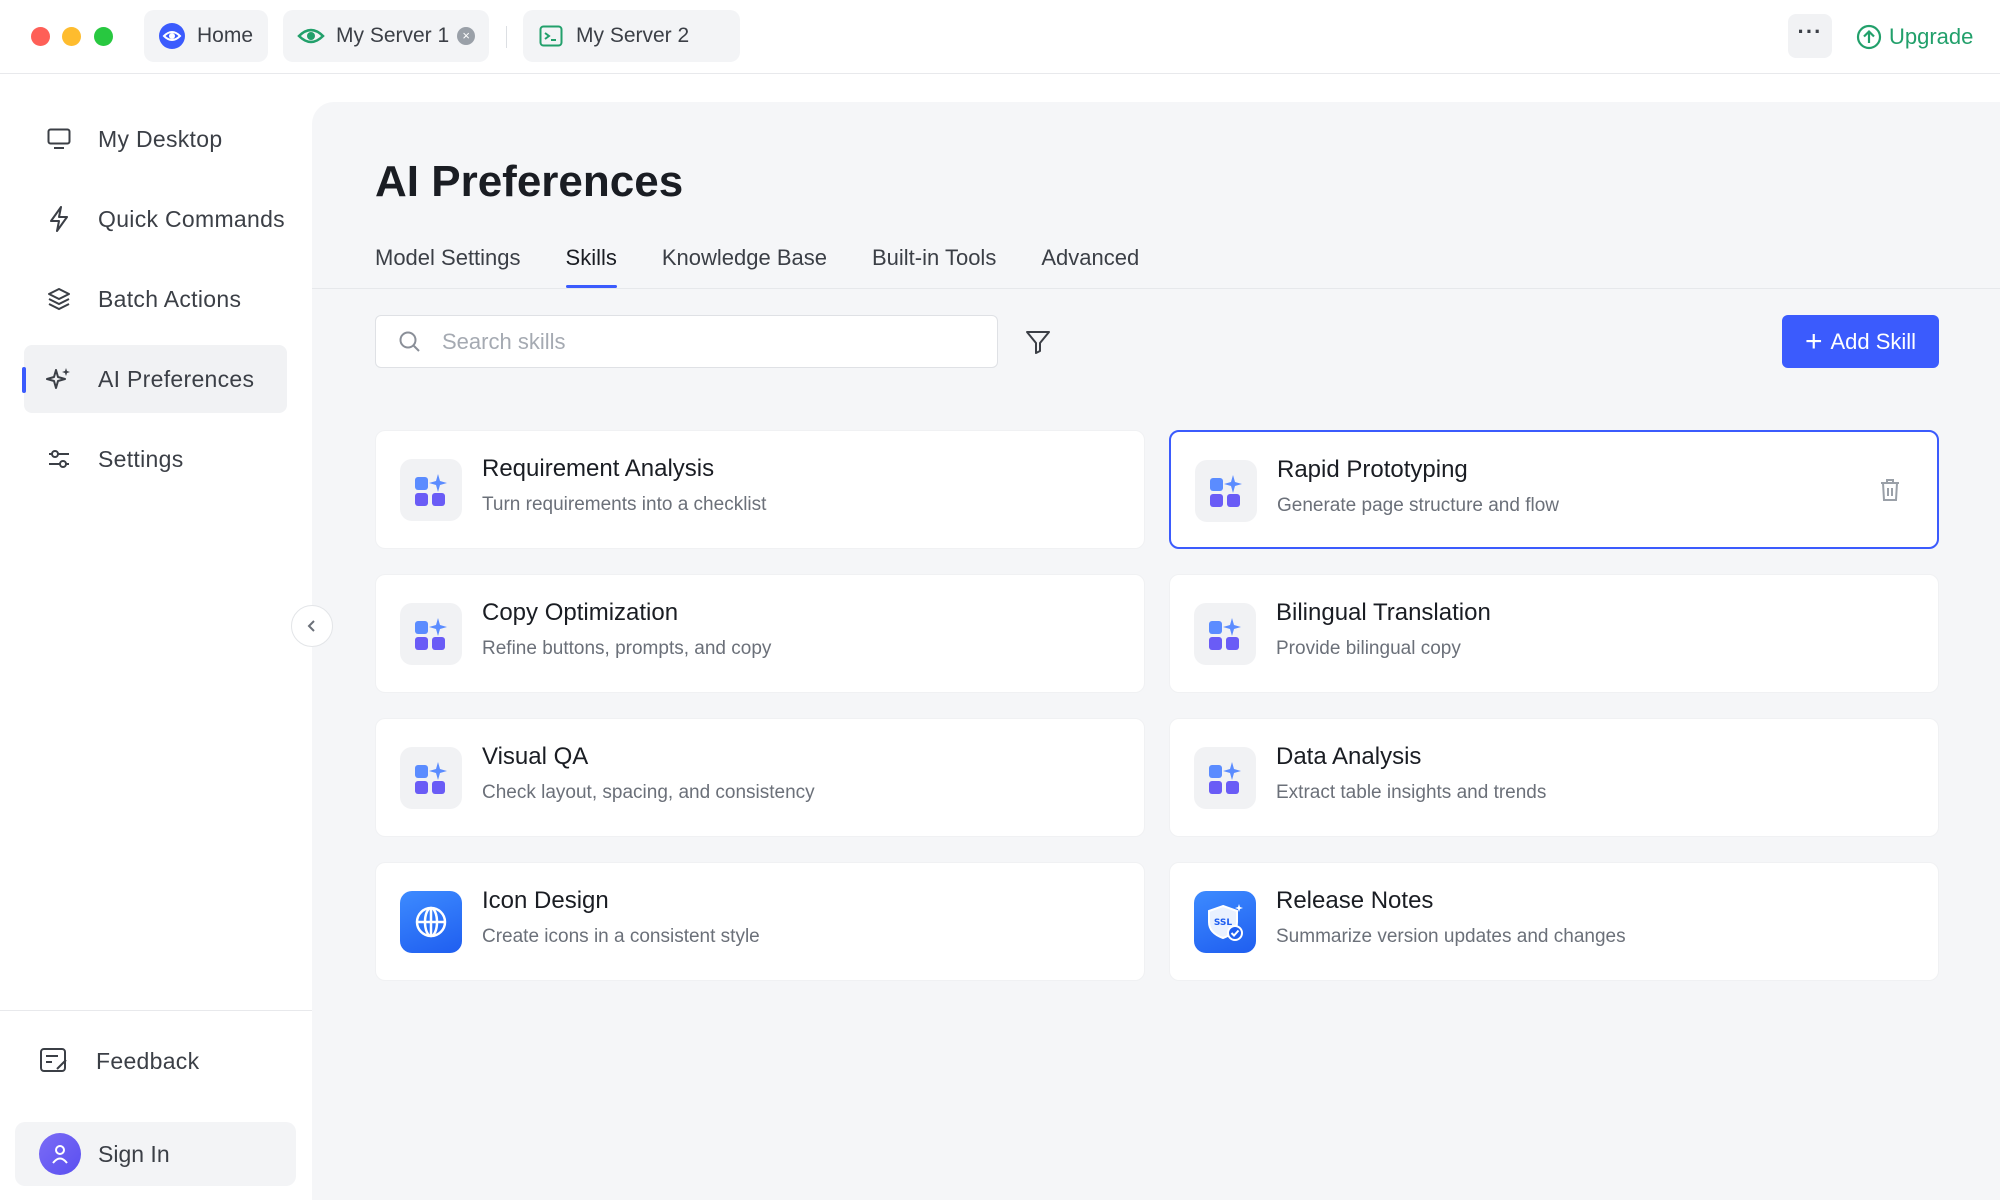  I want to click on feedback-icon, so click(54, 1061).